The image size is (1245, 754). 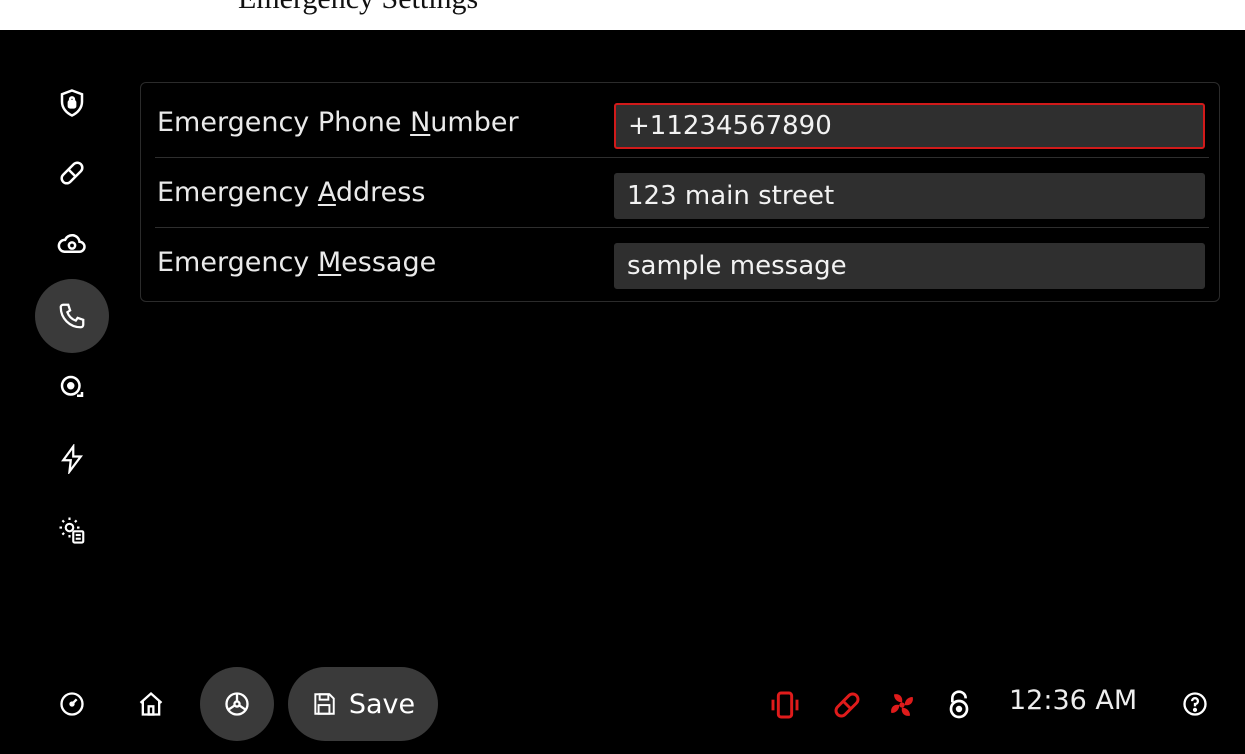 I want to click on row-message: Emergency Message, so click(x=682, y=263).